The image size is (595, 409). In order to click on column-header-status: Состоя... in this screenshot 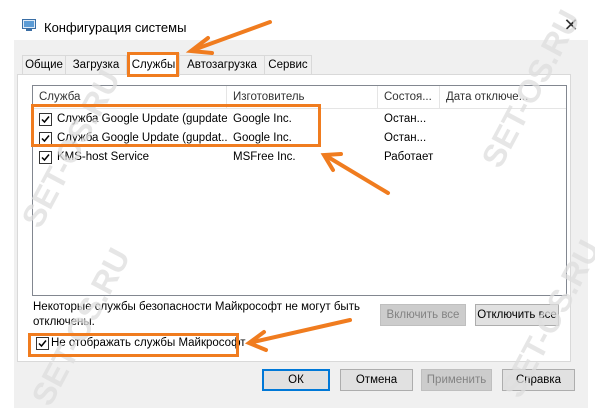, I will do `click(408, 97)`.